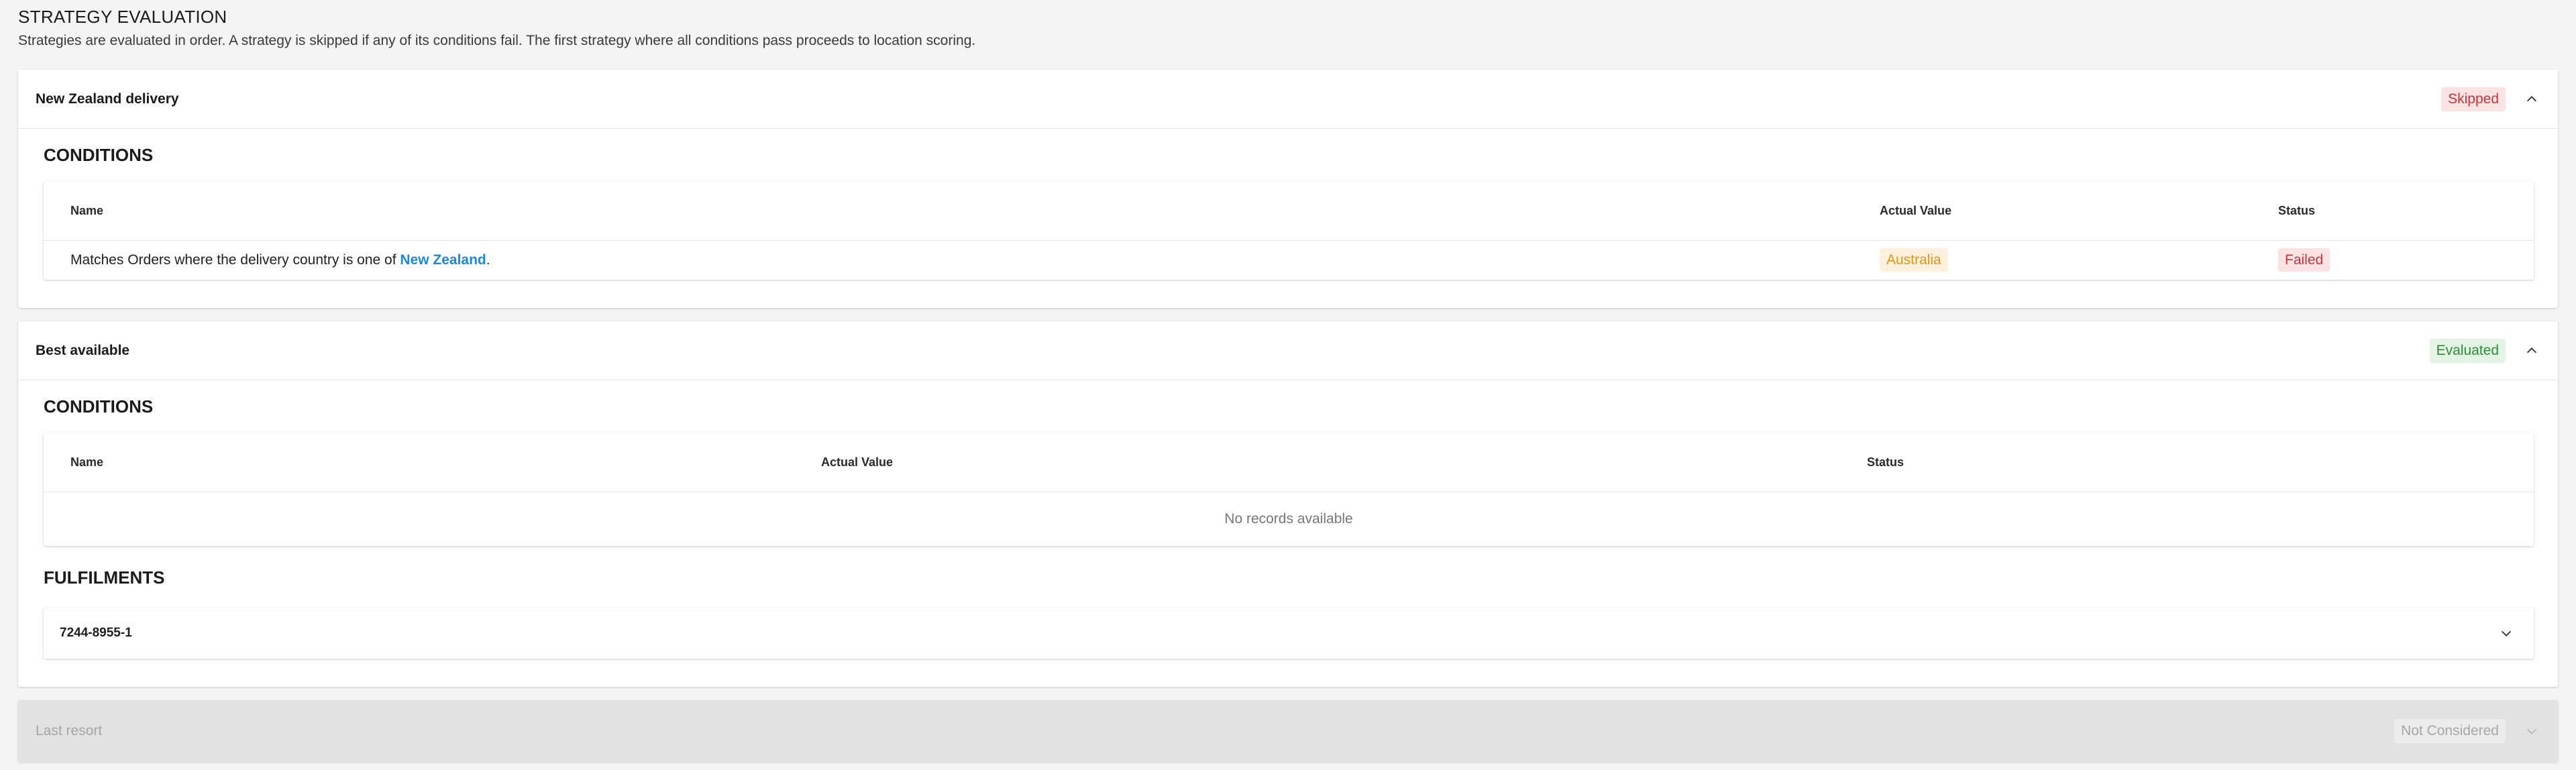 The image size is (2576, 770). Describe the element at coordinates (1288, 351) in the screenshot. I see `strategy-header: Best available Evaluated` at that location.